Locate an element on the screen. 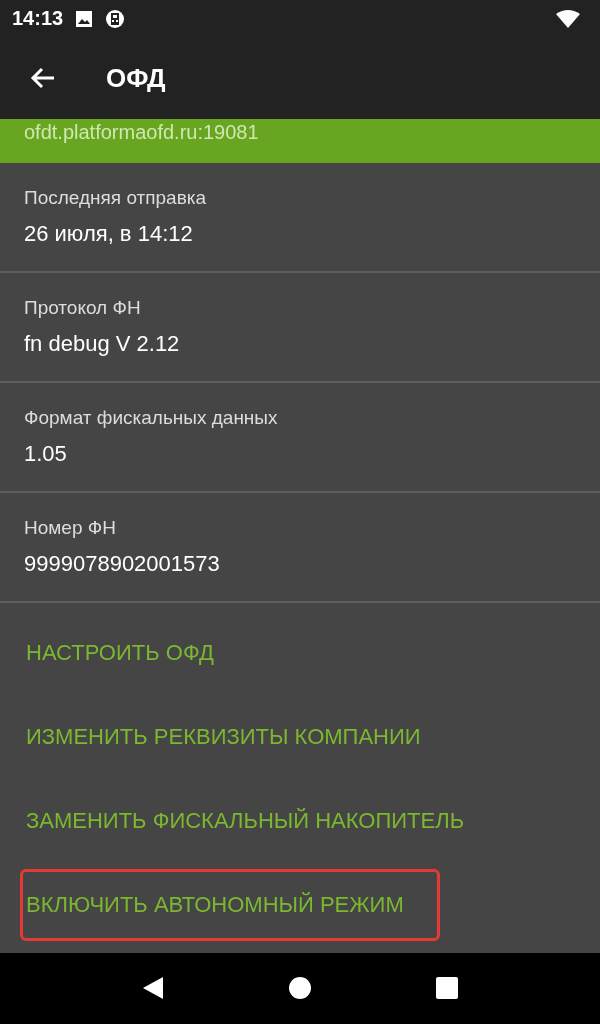 This screenshot has width=600, height=1024. wifi-icon is located at coordinates (568, 18).